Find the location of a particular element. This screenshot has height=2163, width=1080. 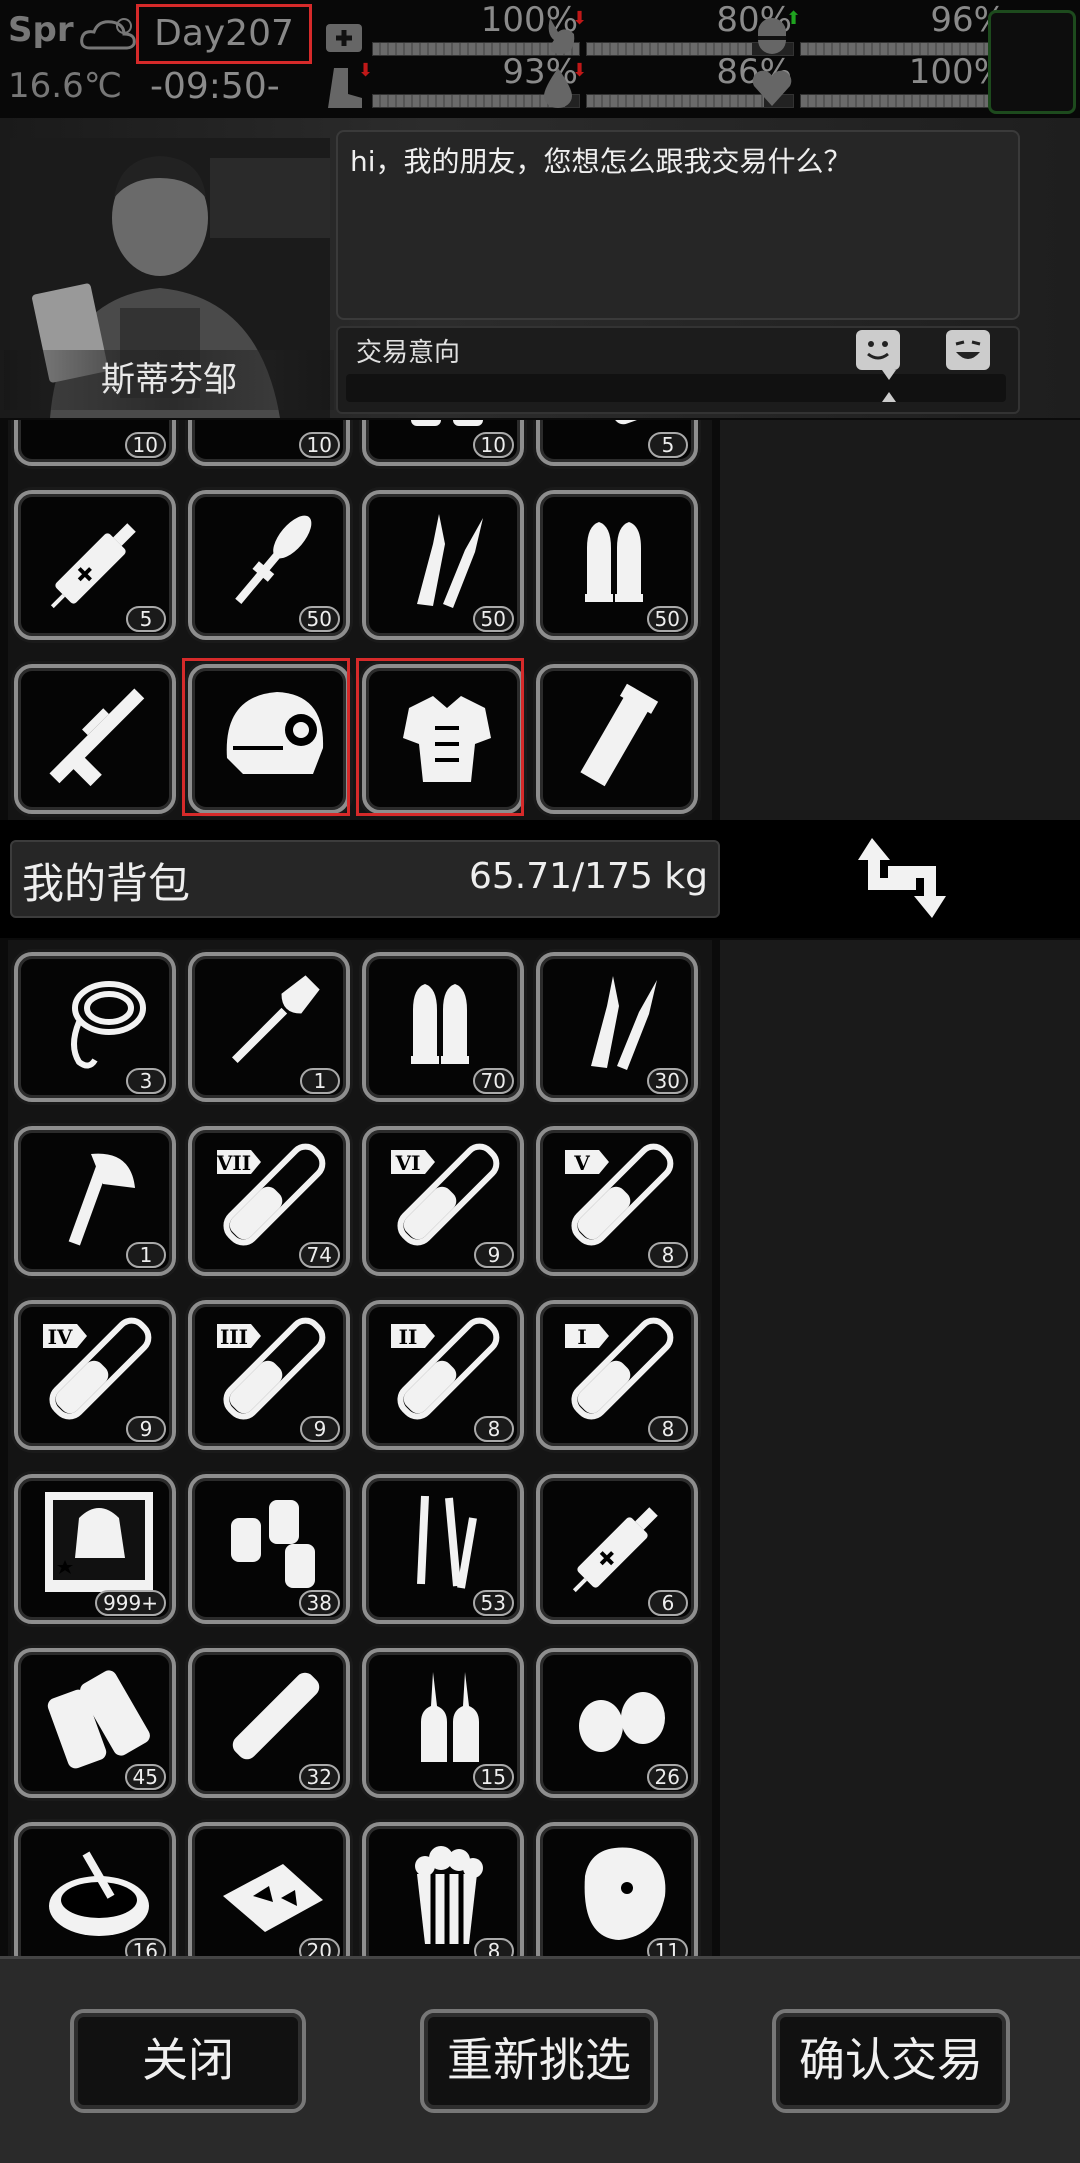

item-count: 5 is located at coordinates (668, 445).